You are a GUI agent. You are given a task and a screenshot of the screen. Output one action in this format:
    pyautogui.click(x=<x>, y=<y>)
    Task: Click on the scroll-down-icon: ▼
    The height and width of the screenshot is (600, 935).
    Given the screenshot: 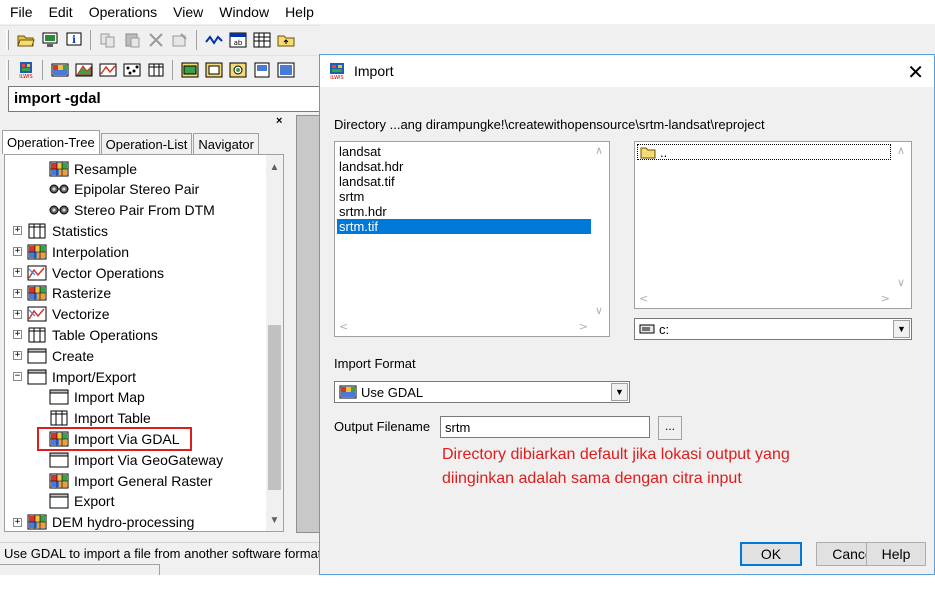 What is the action you would take?
    pyautogui.click(x=274, y=520)
    